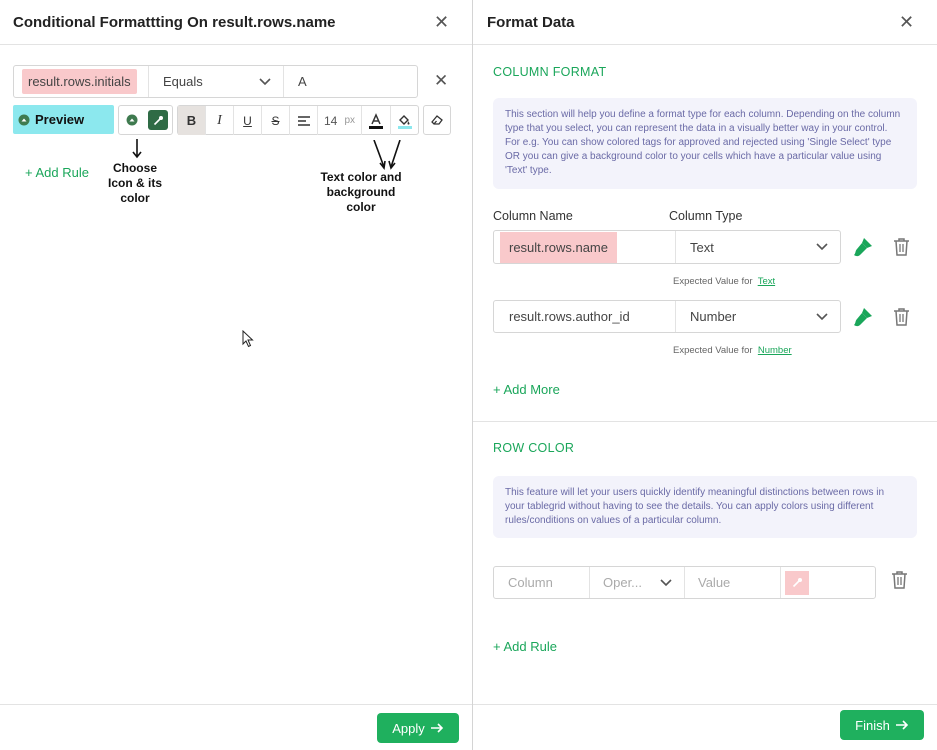  What do you see at coordinates (533, 216) in the screenshot?
I see `column-name-header: Column Name` at bounding box center [533, 216].